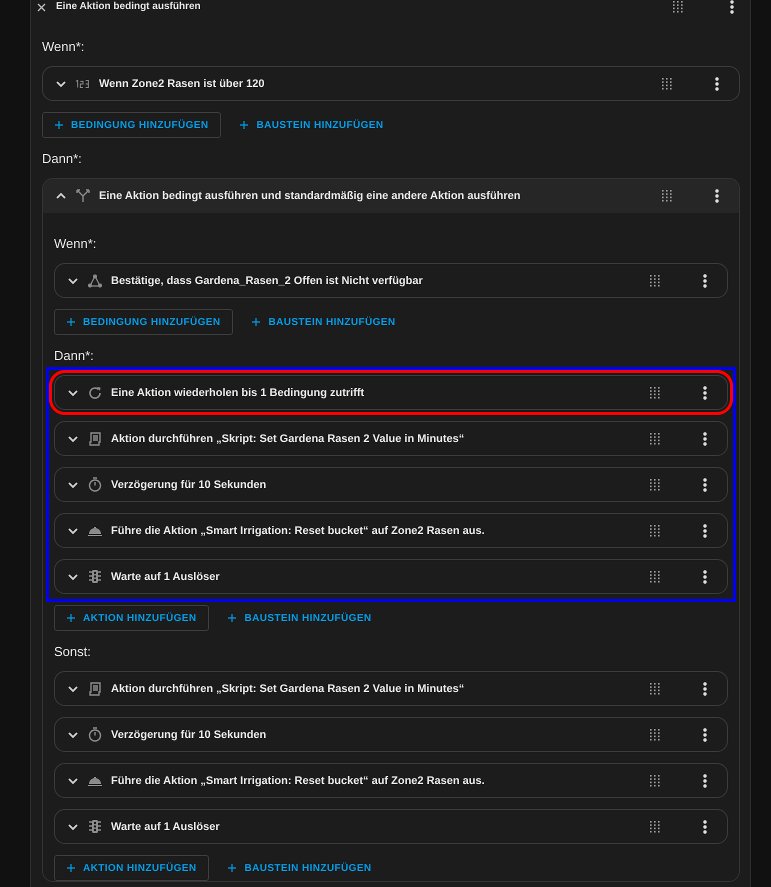 The image size is (771, 887). I want to click on card-title: Eine Aktion bedingt ausführen, so click(129, 7).